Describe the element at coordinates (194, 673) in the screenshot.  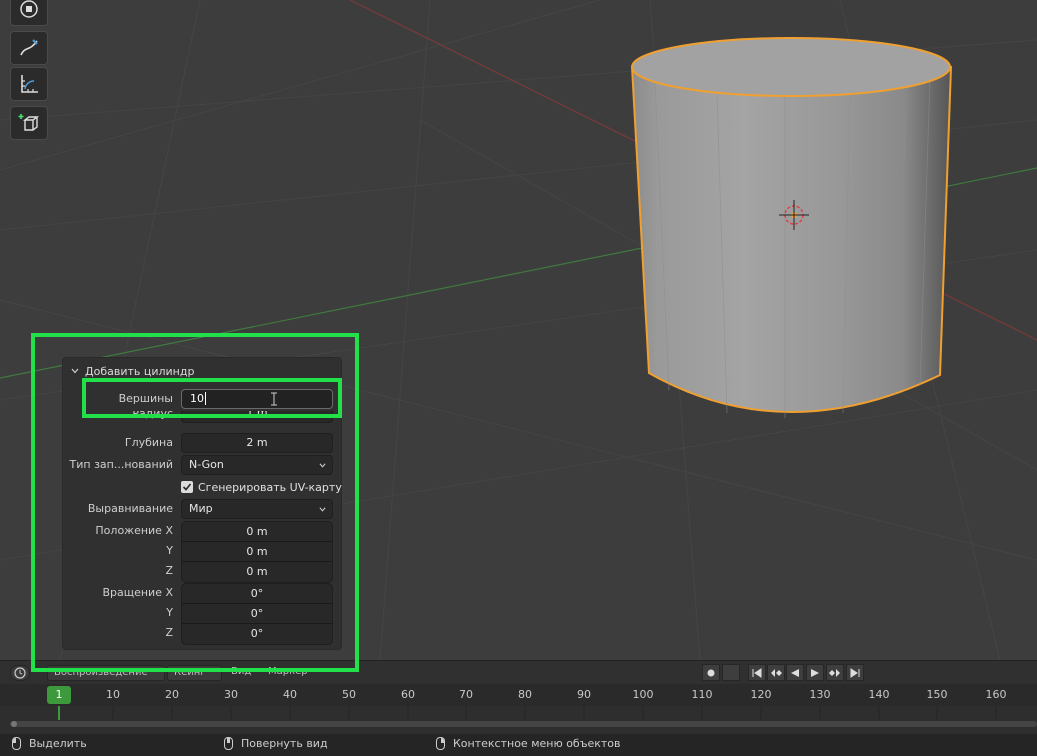
I see `timeline-menu-keying: Кеинг` at that location.